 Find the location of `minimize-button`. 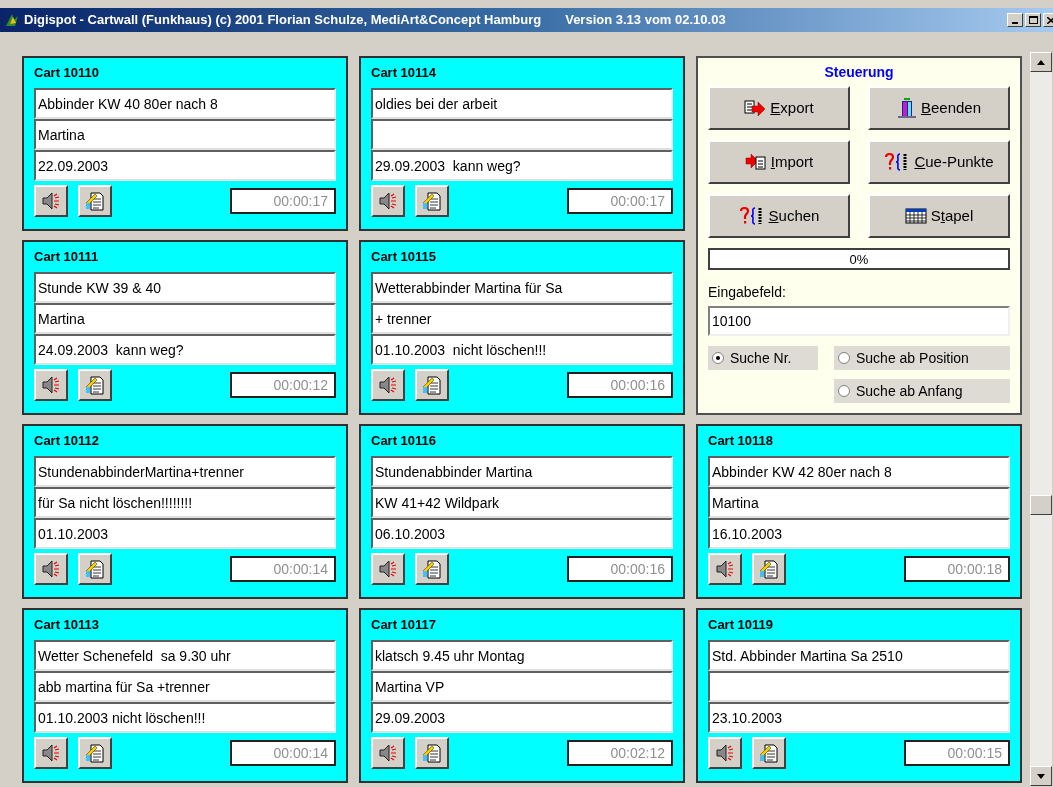

minimize-button is located at coordinates (1015, 20).